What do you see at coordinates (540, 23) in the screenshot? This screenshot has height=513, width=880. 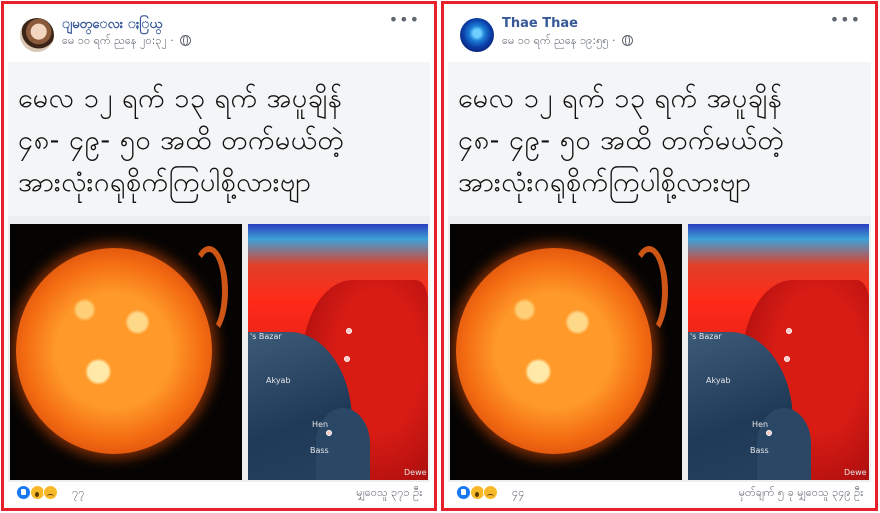 I see `author-name: Thae Thae` at bounding box center [540, 23].